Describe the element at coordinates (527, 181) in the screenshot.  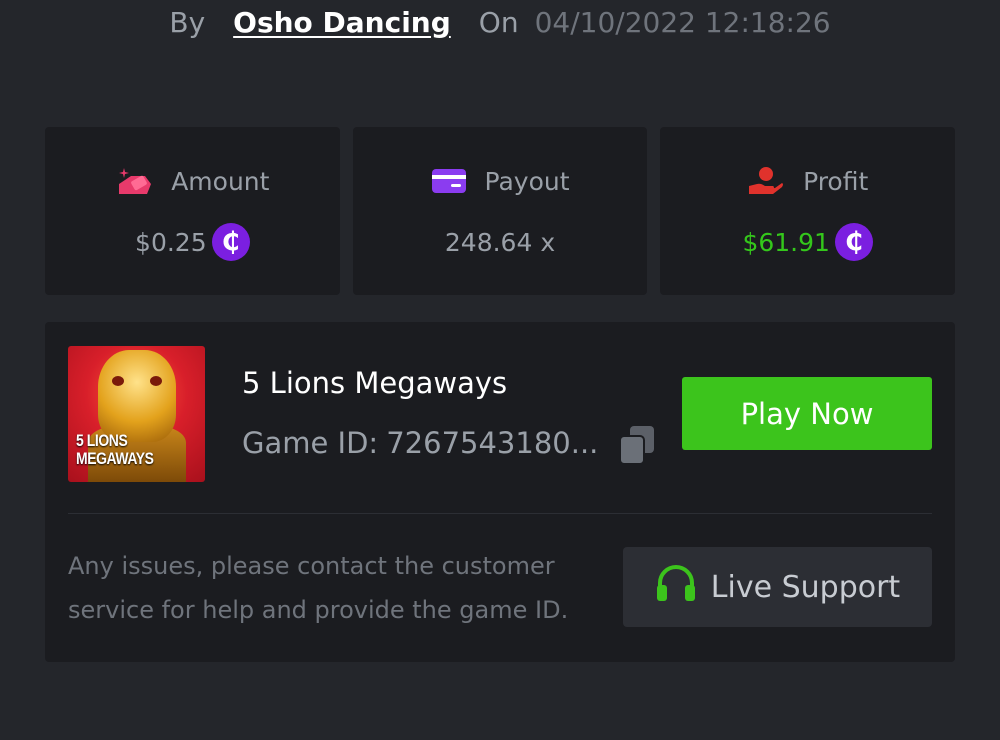
I see `payout-label: Payout` at that location.